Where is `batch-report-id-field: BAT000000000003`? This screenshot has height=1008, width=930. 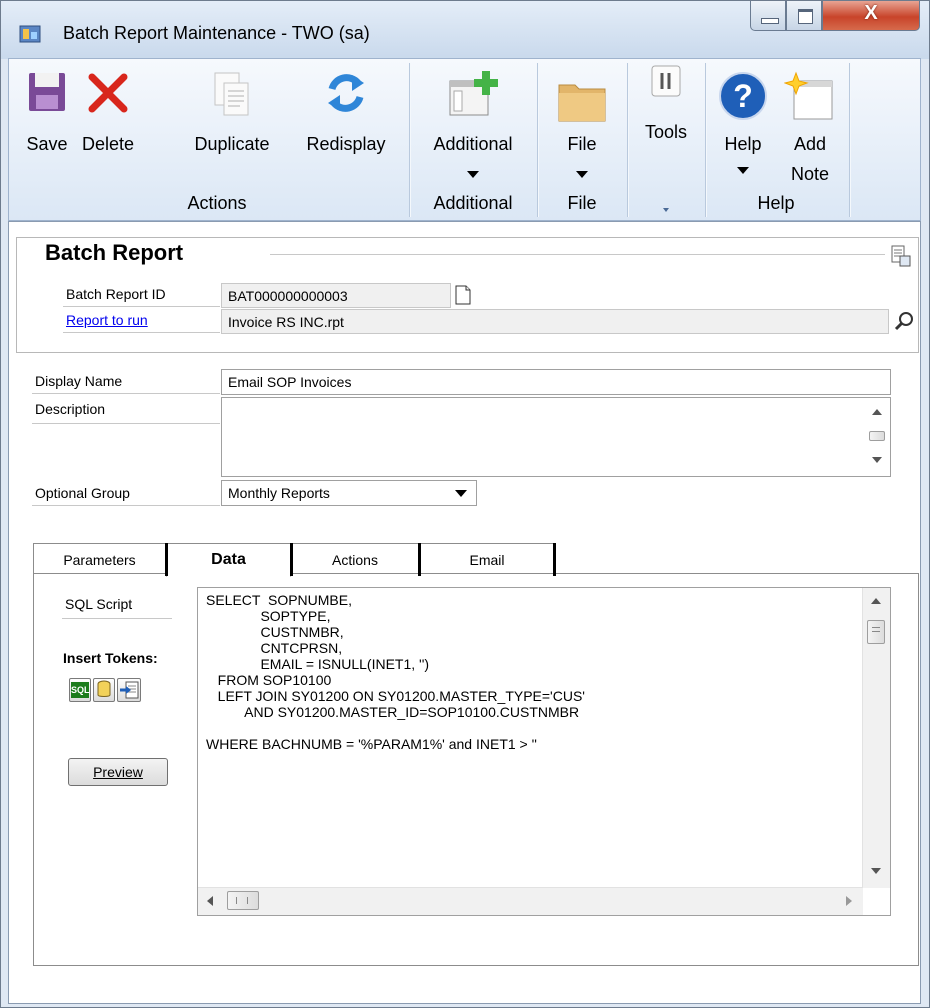 batch-report-id-field: BAT000000000003 is located at coordinates (336, 295).